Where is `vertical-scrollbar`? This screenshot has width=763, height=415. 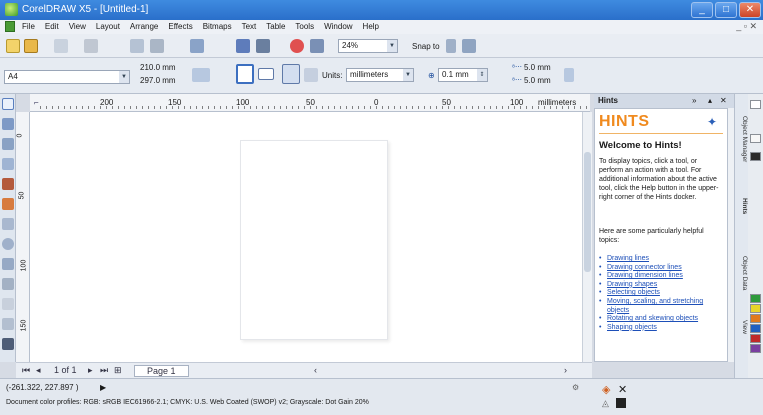 vertical-scrollbar is located at coordinates (587, 237).